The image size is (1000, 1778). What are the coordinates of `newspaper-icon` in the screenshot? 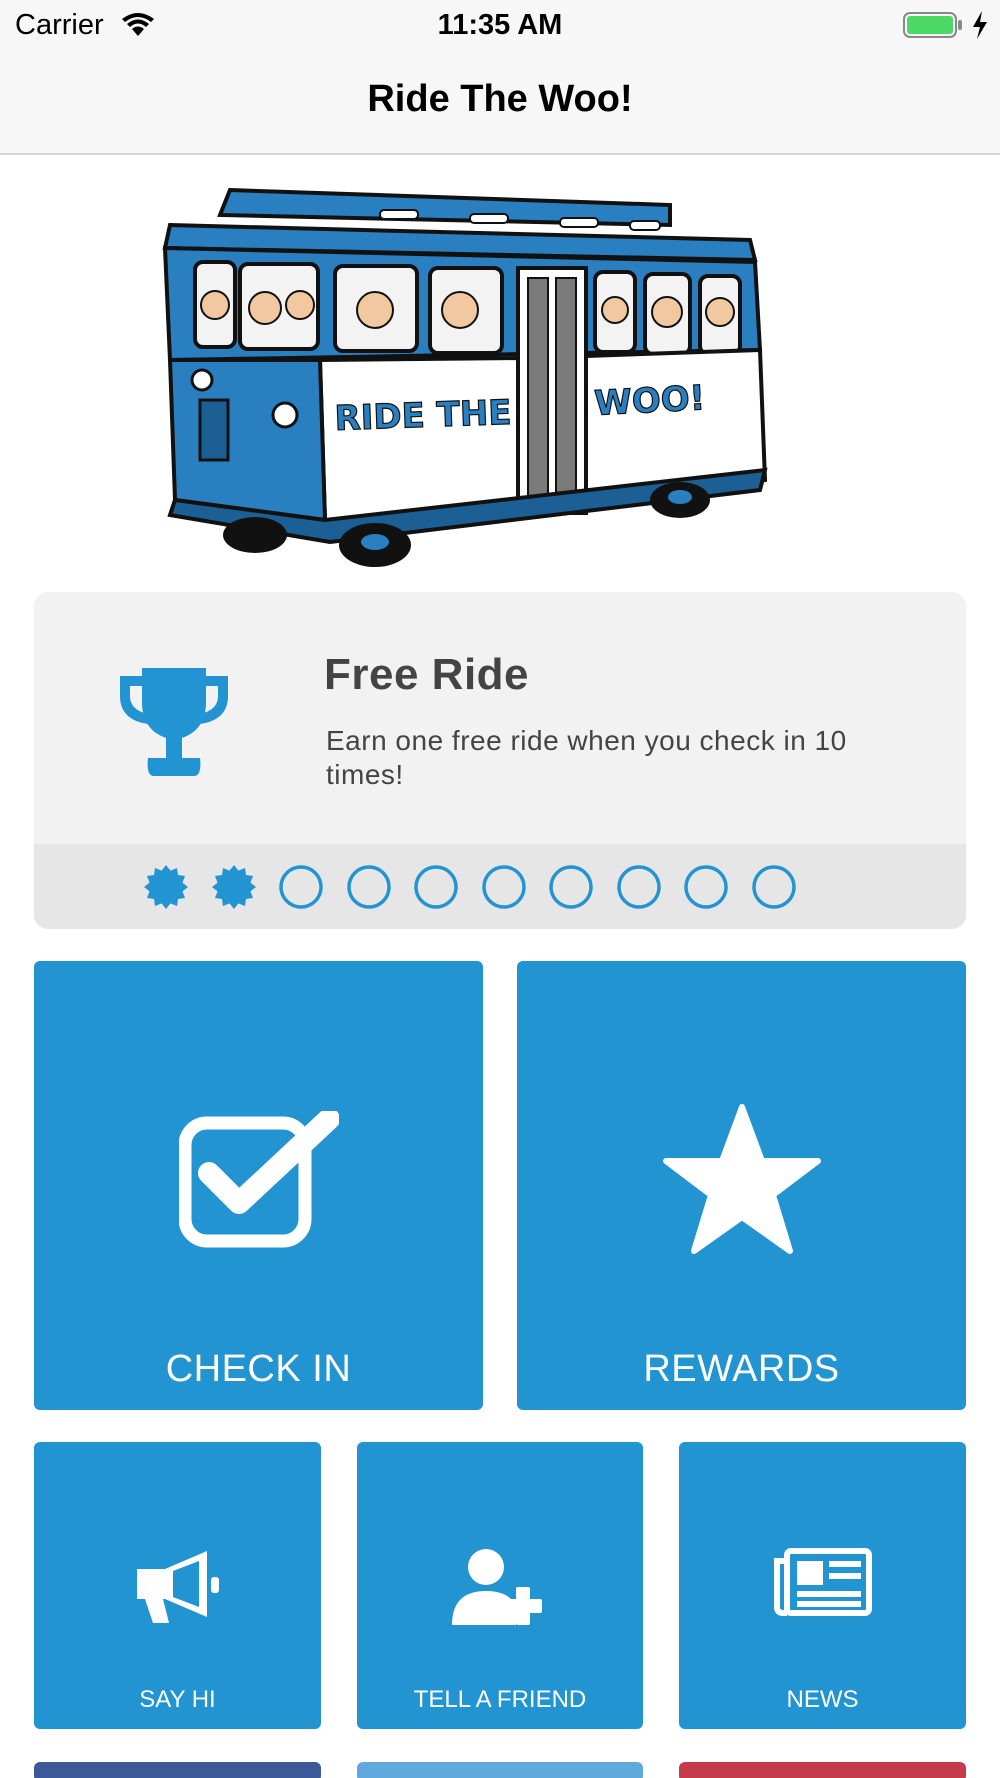 It's located at (823, 1582).